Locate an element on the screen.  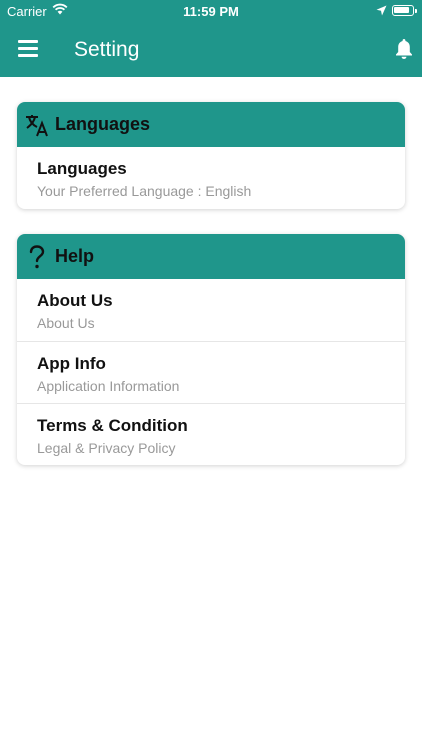
list-item-title: About Us is located at coordinates (75, 300).